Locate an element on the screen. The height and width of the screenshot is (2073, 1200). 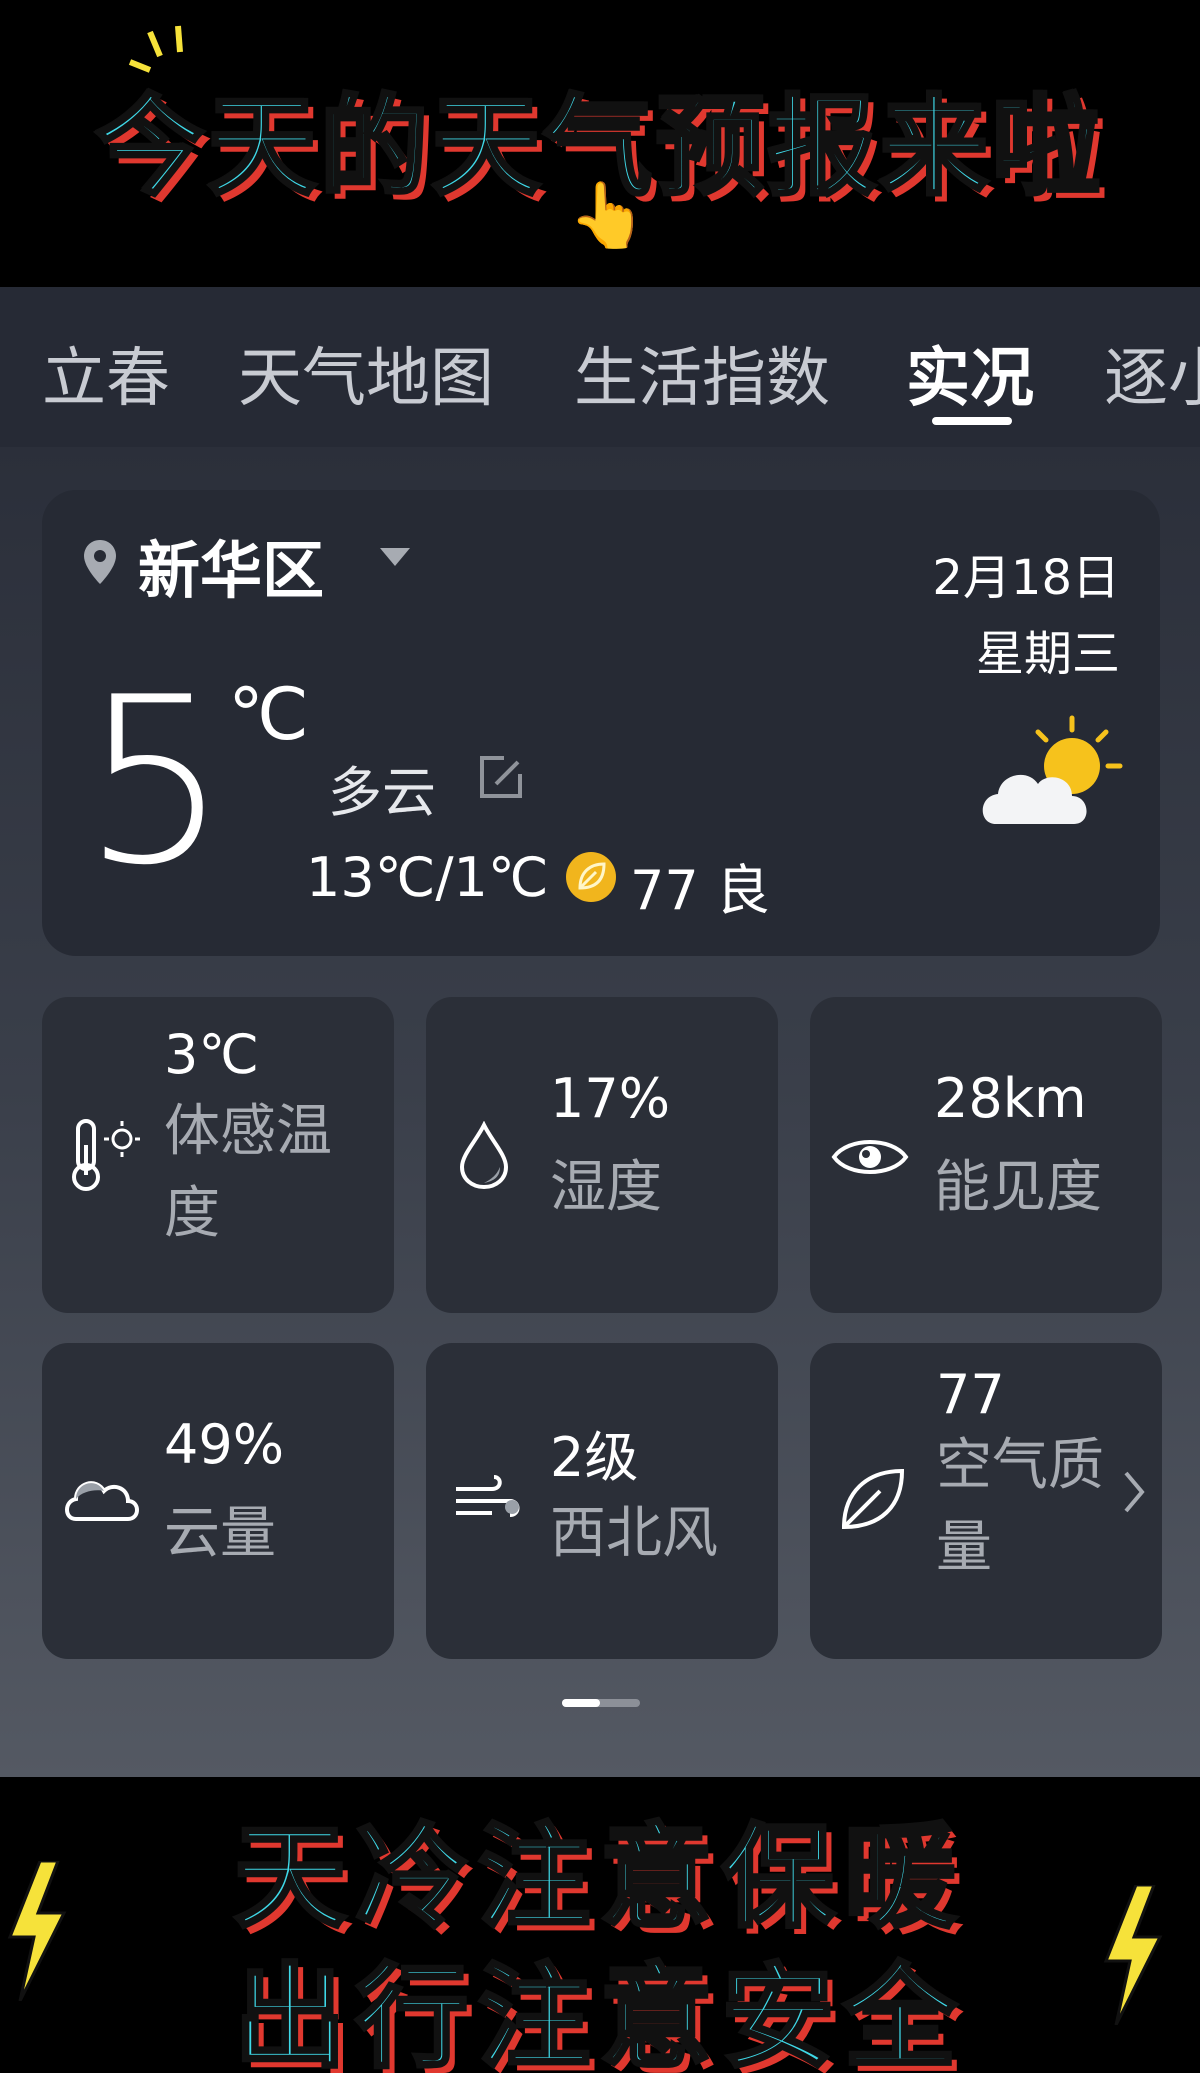
visibility-value: 28km is located at coordinates (1010, 1098).